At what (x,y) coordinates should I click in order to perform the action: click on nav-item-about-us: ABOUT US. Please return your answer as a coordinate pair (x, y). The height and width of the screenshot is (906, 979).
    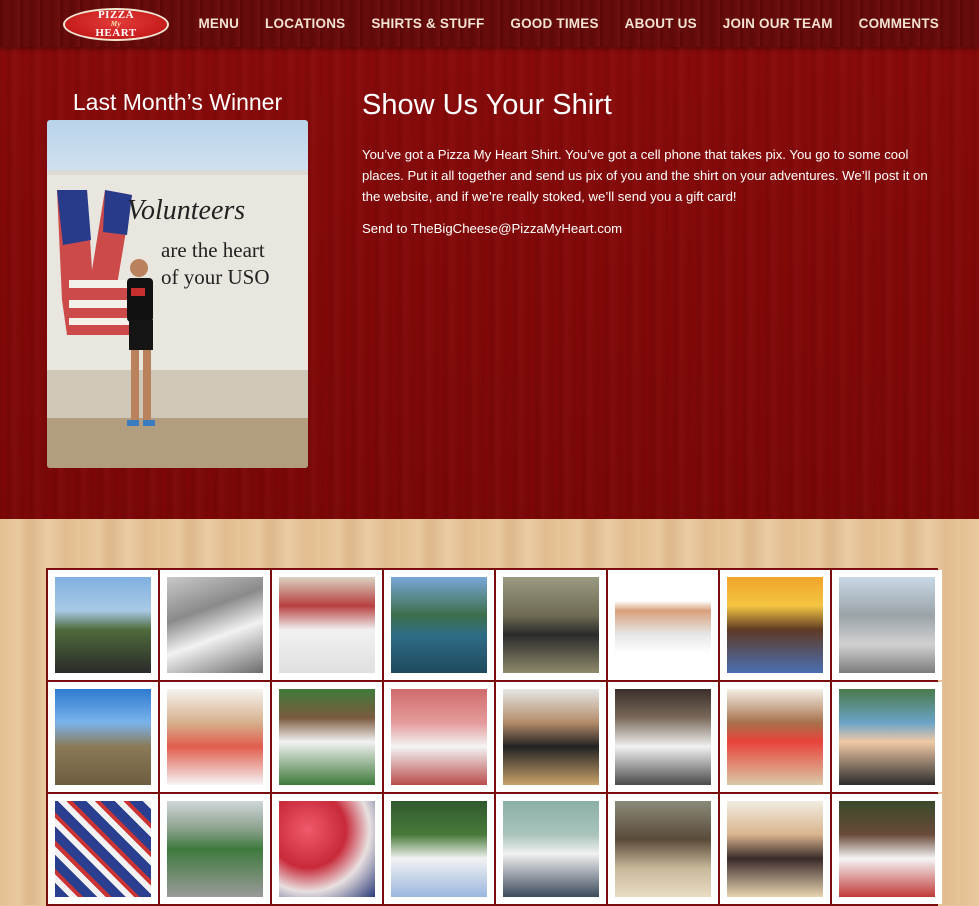
    Looking at the image, I should click on (661, 23).